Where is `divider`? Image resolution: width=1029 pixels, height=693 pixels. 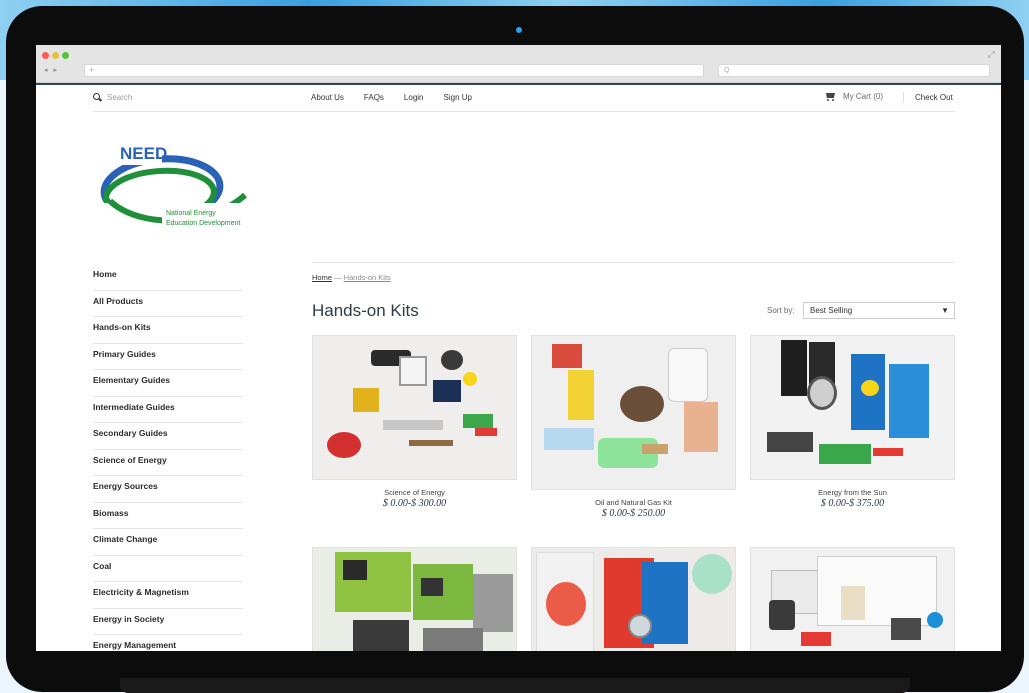 divider is located at coordinates (903, 97).